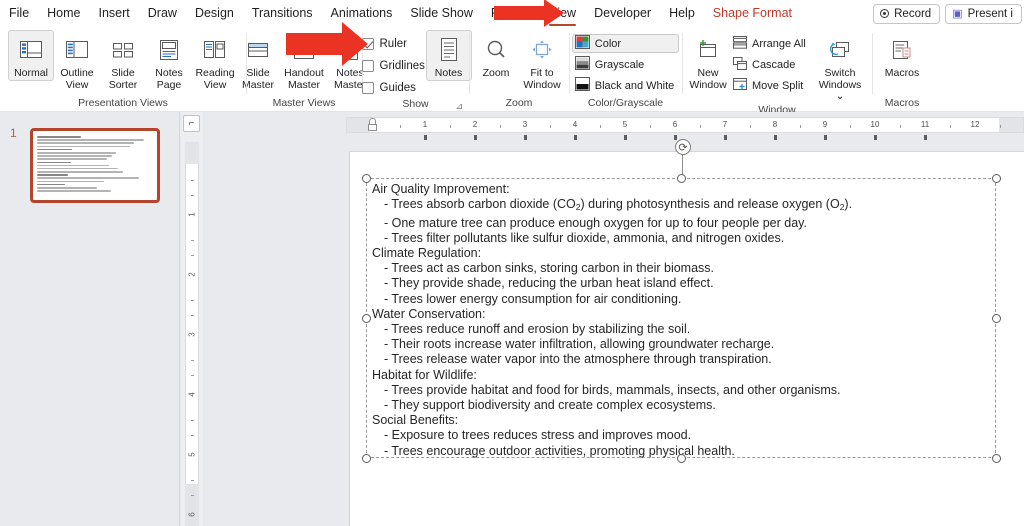  I want to click on tab-home: Home, so click(63, 14).